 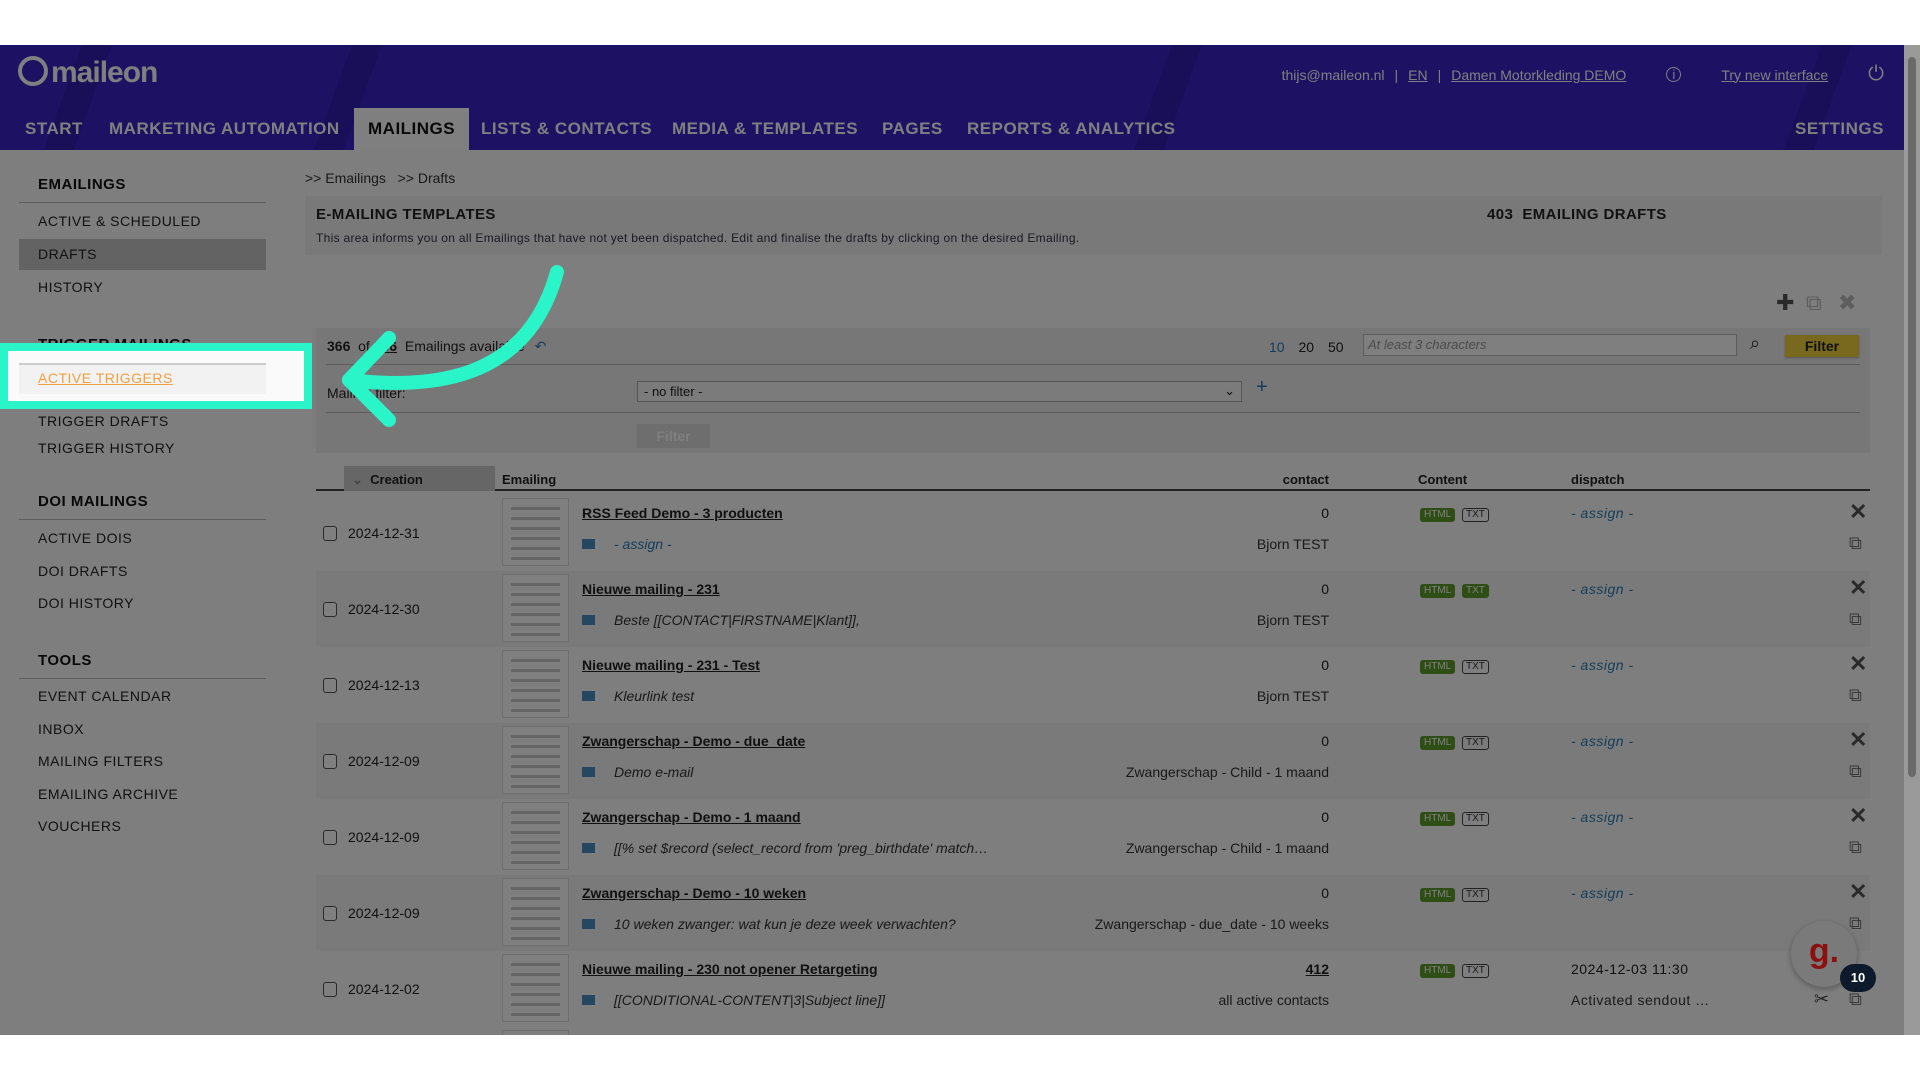 I want to click on highlight-box: ACTIVE TRIGGERS, so click(x=156, y=376).